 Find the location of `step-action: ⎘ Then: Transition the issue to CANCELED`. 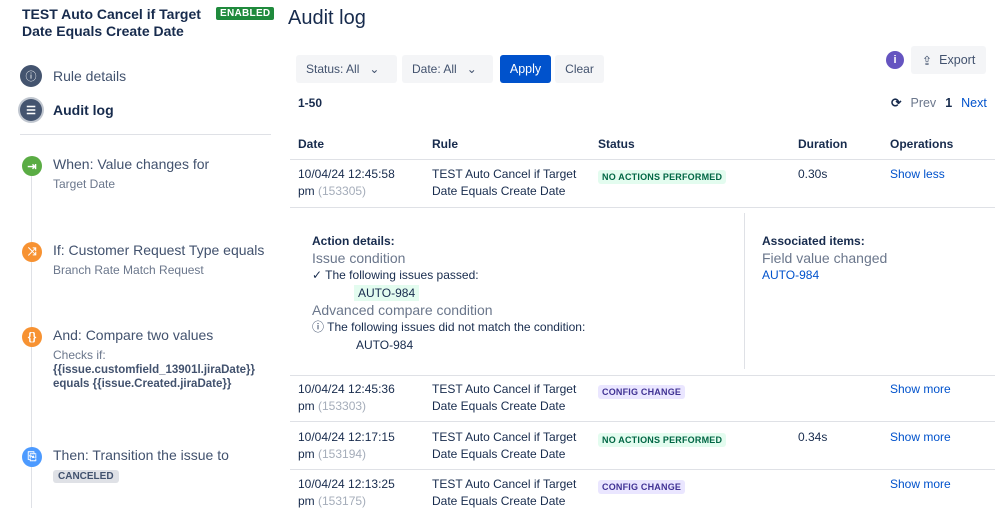

step-action: ⎘ Then: Transition the issue to CANCELED is located at coordinates (125, 465).